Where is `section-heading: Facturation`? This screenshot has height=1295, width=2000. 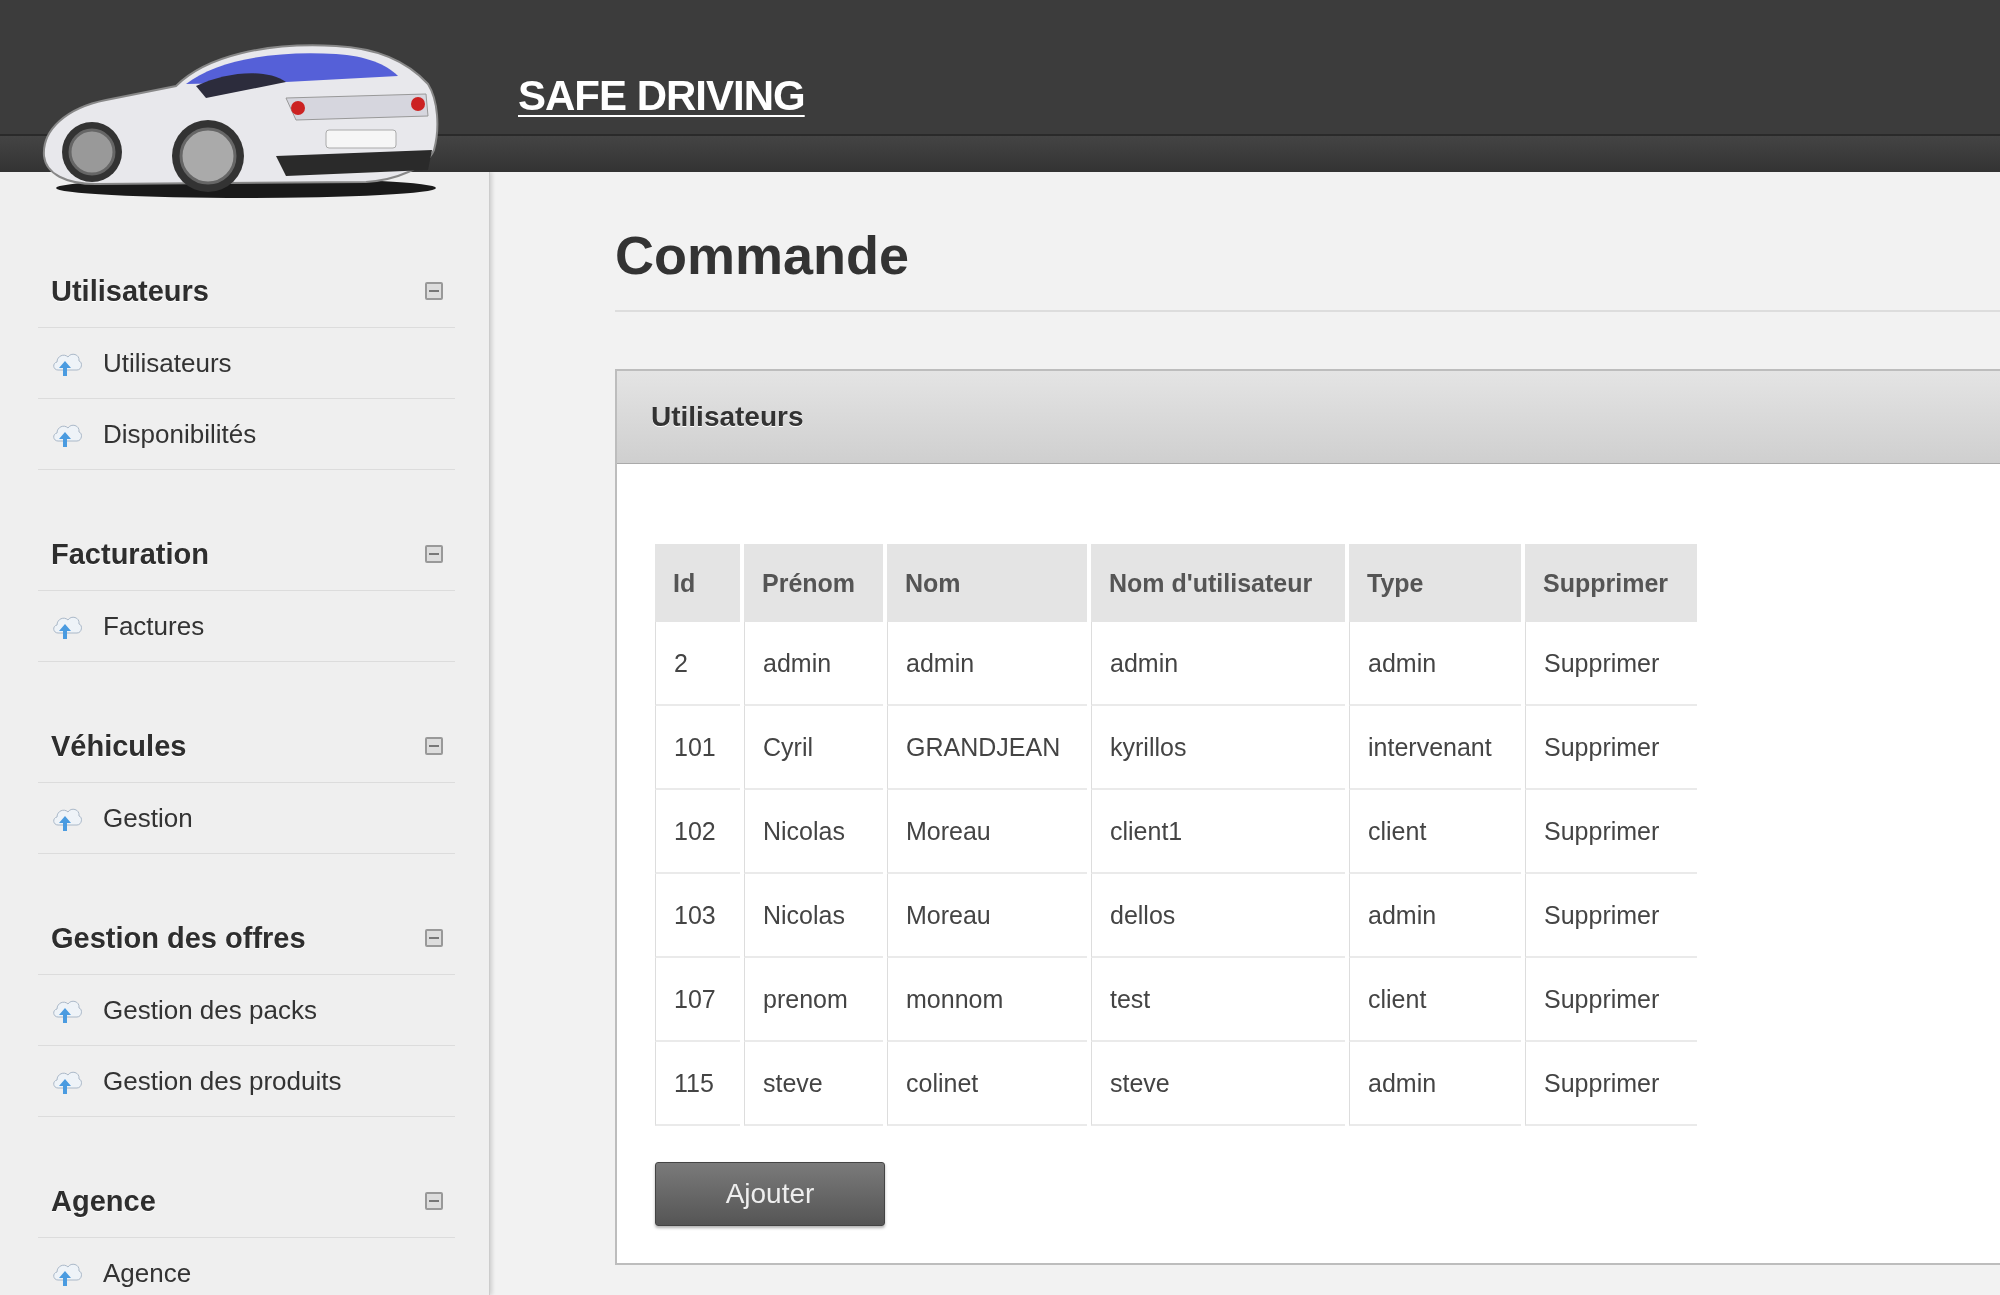
section-heading: Facturation is located at coordinates (130, 554).